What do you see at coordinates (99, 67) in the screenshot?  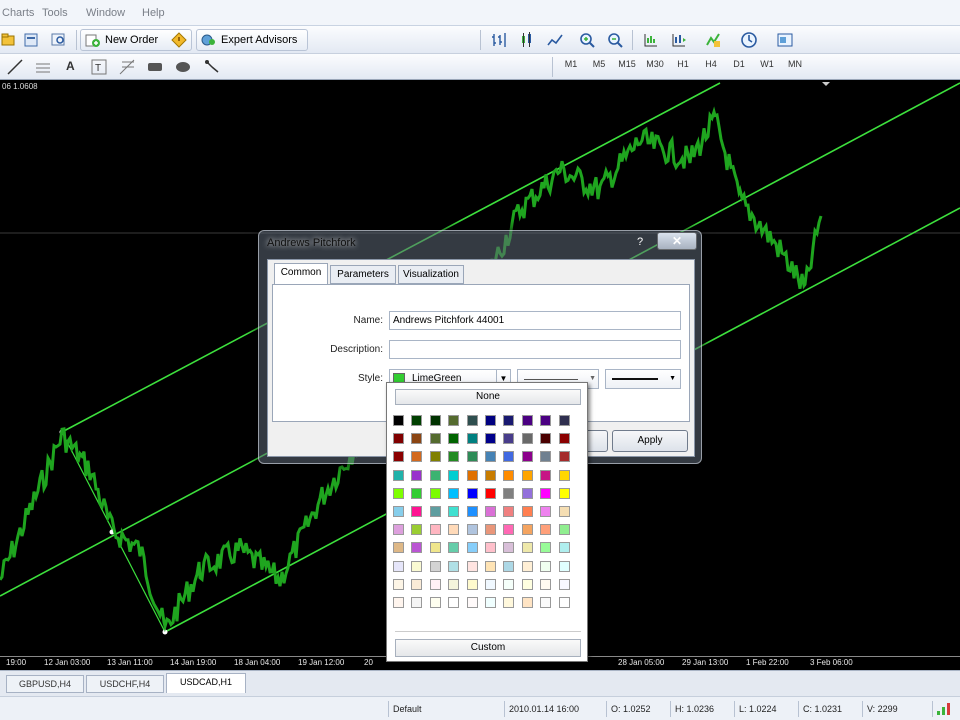 I see `text-label-tool-icon: T` at bounding box center [99, 67].